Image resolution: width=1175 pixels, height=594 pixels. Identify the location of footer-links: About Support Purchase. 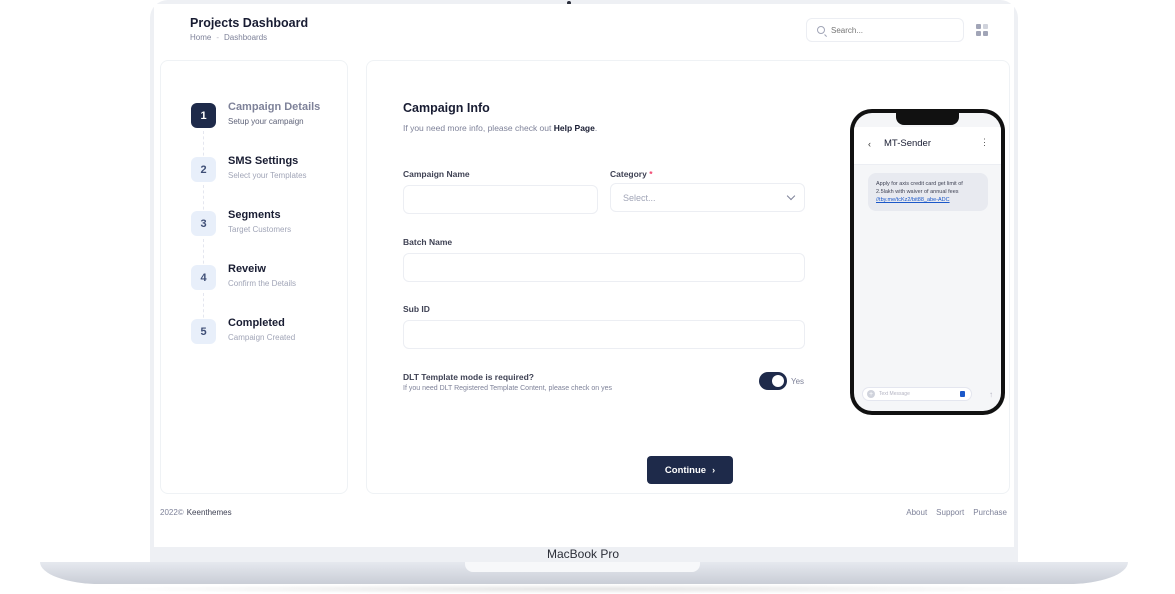
(956, 512).